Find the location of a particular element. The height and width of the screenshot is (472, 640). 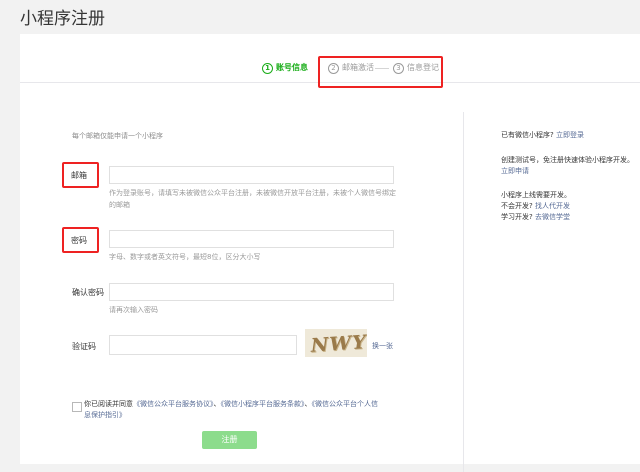

sidebar-no-dev: 不会开发? is located at coordinates (517, 206).